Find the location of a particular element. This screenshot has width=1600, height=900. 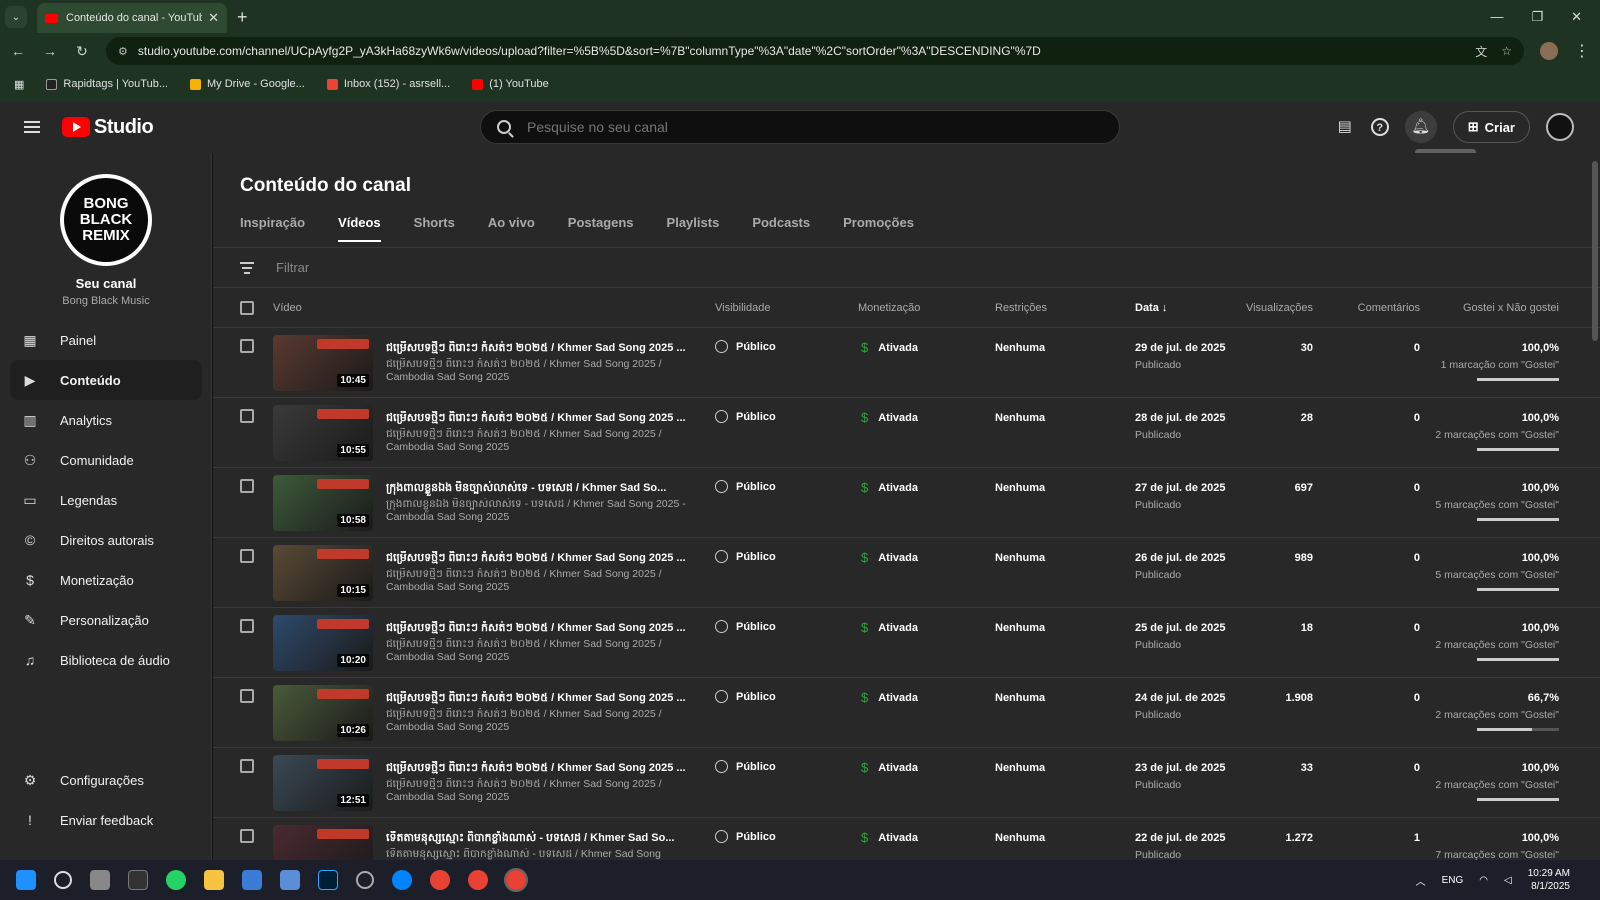

volume-icon: ◁ is located at coordinates (1508, 880).